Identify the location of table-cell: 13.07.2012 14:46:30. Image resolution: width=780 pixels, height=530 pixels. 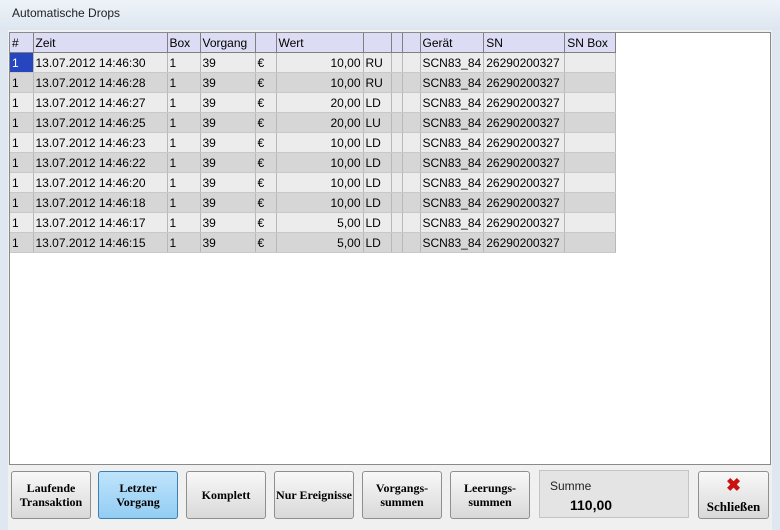
(100, 62).